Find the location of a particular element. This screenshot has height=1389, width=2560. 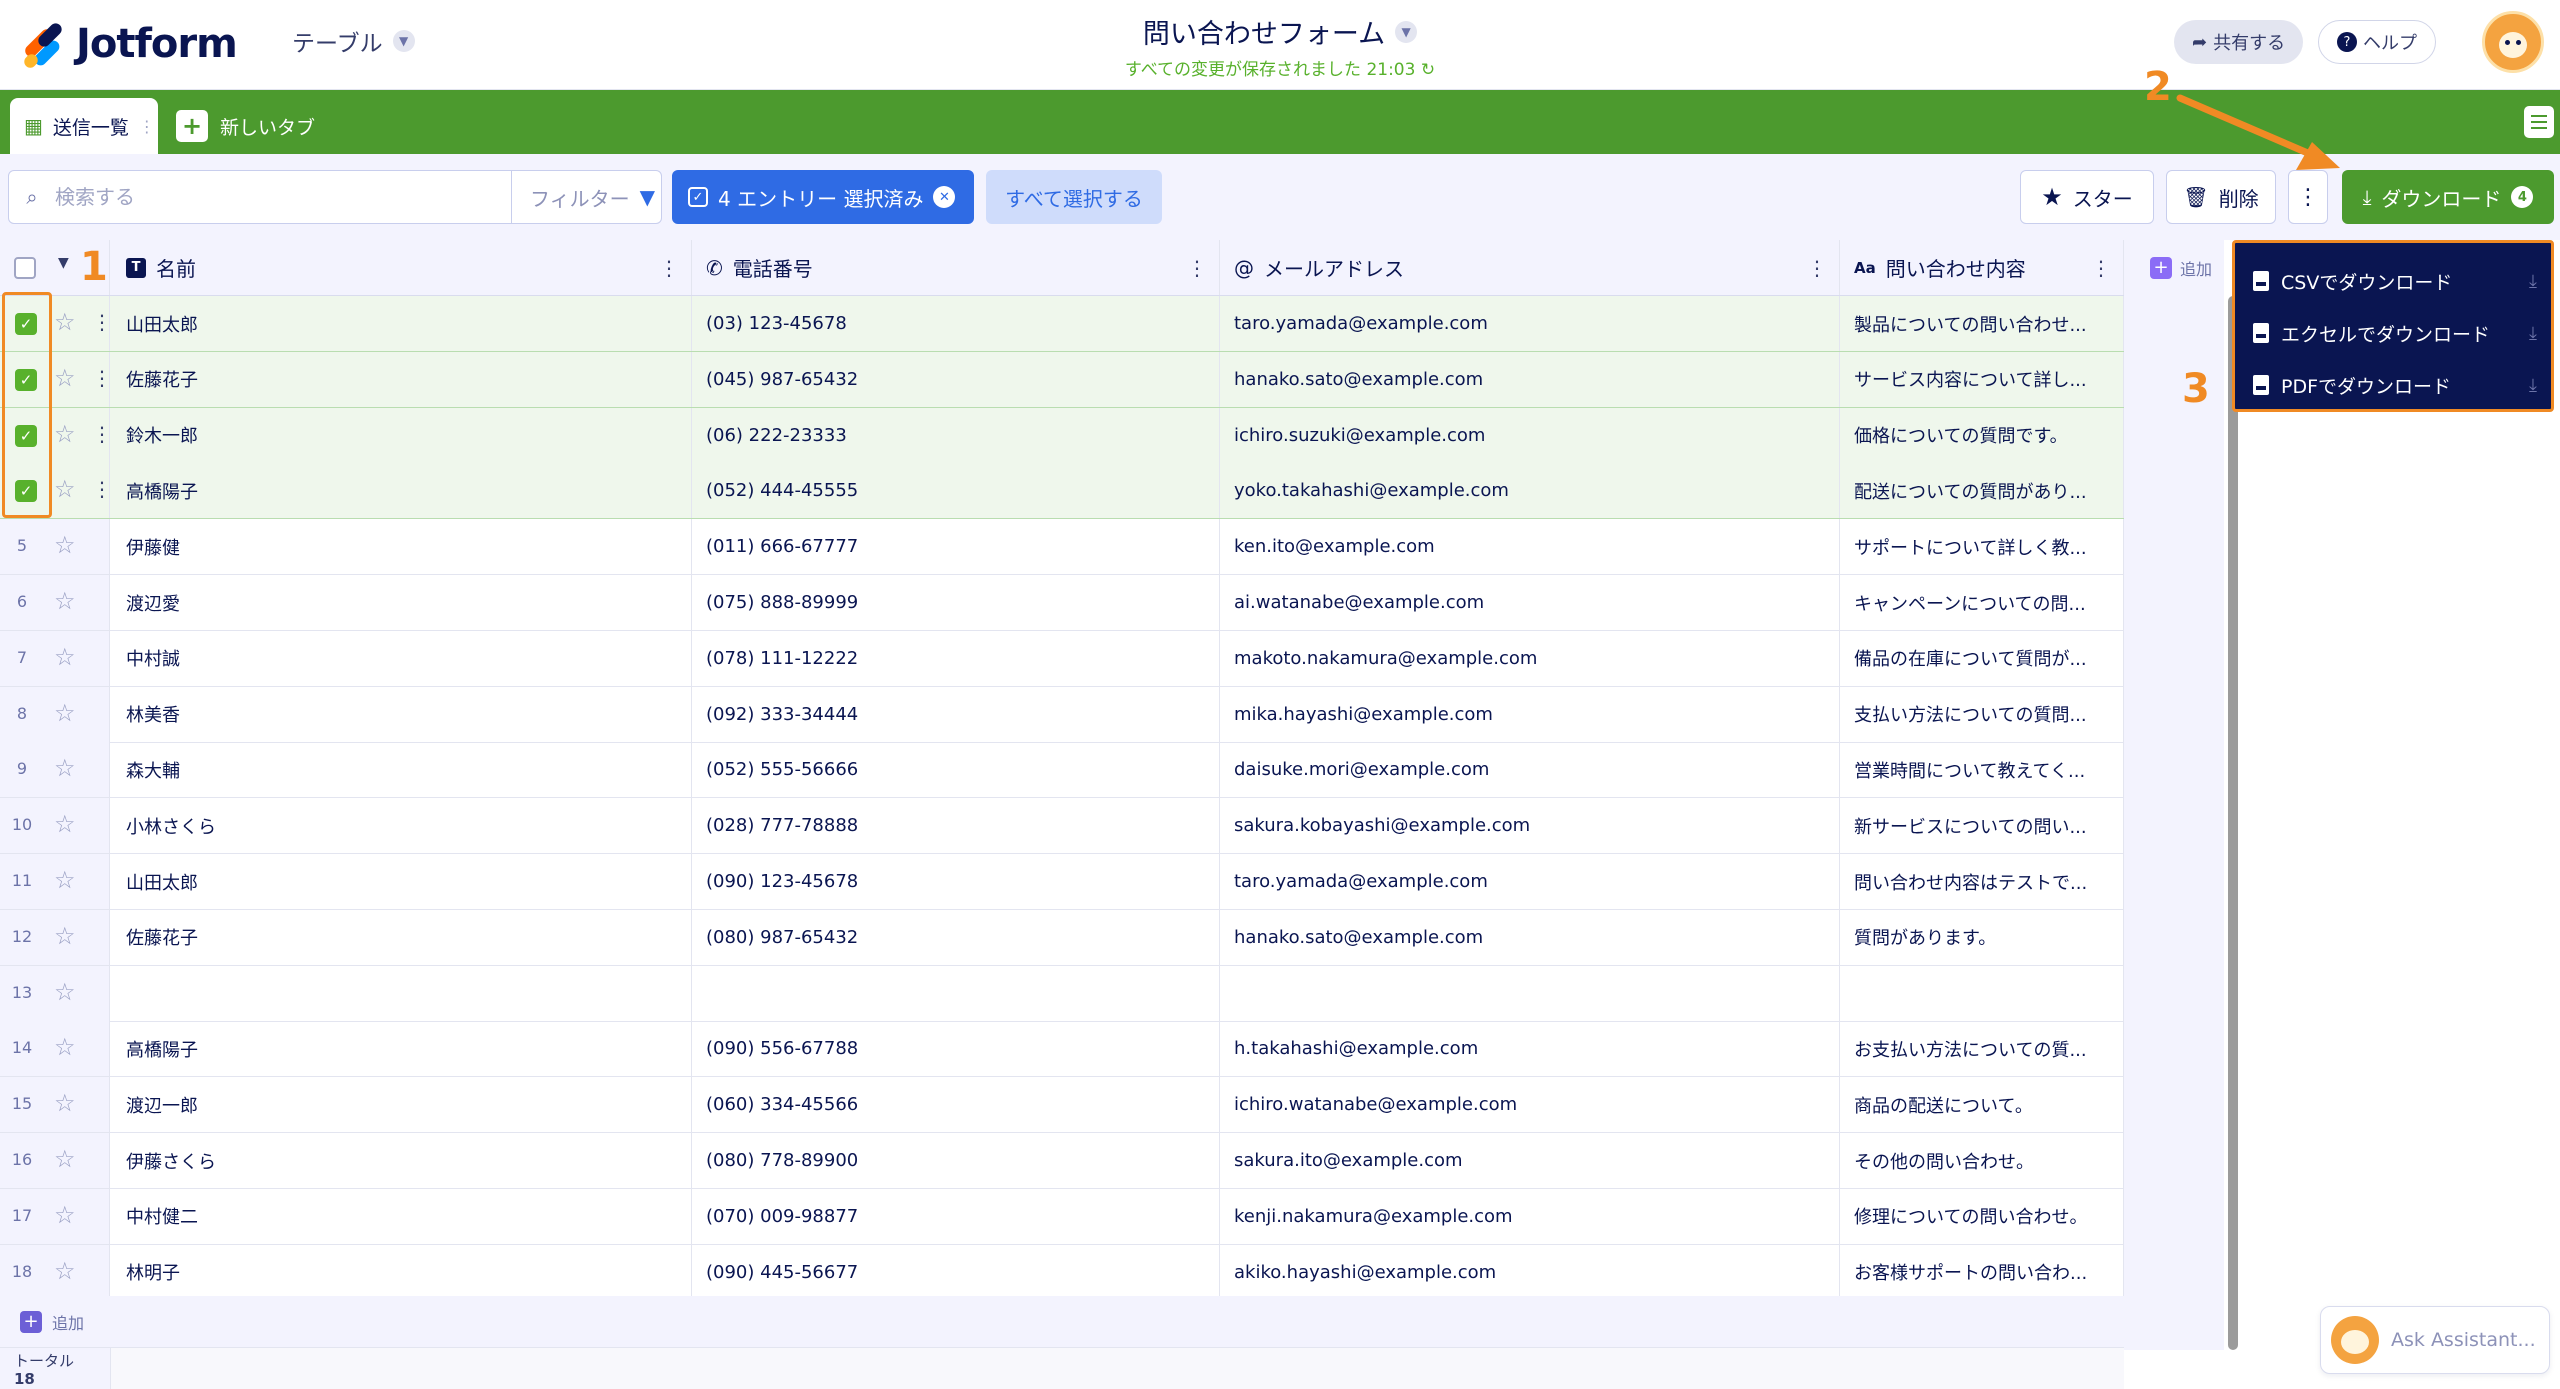

cell-email: sakura.ito@example.com is located at coordinates (1530, 1160).